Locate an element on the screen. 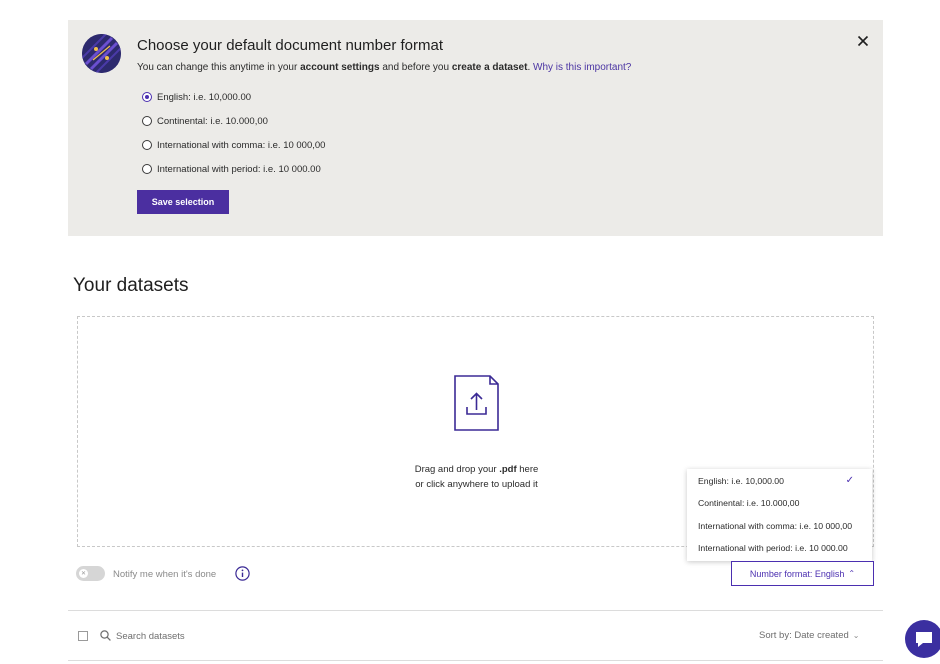 The height and width of the screenshot is (664, 940). why-important-link: Why is this important? is located at coordinates (582, 67).